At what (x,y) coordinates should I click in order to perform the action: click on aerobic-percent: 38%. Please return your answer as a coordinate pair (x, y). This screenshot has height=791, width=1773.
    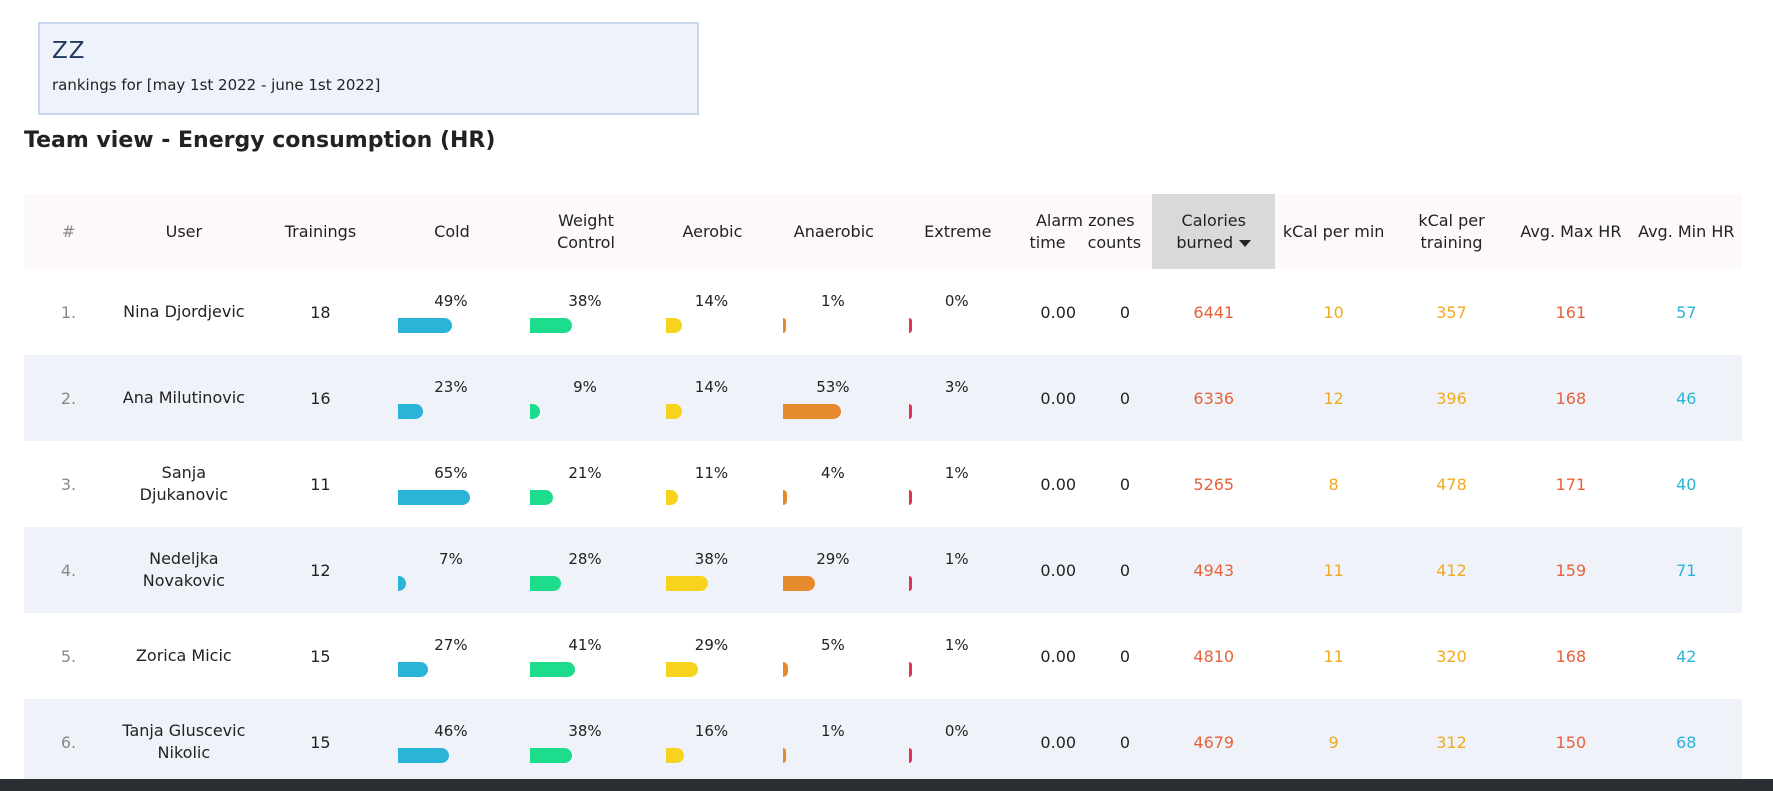
    Looking at the image, I should click on (711, 558).